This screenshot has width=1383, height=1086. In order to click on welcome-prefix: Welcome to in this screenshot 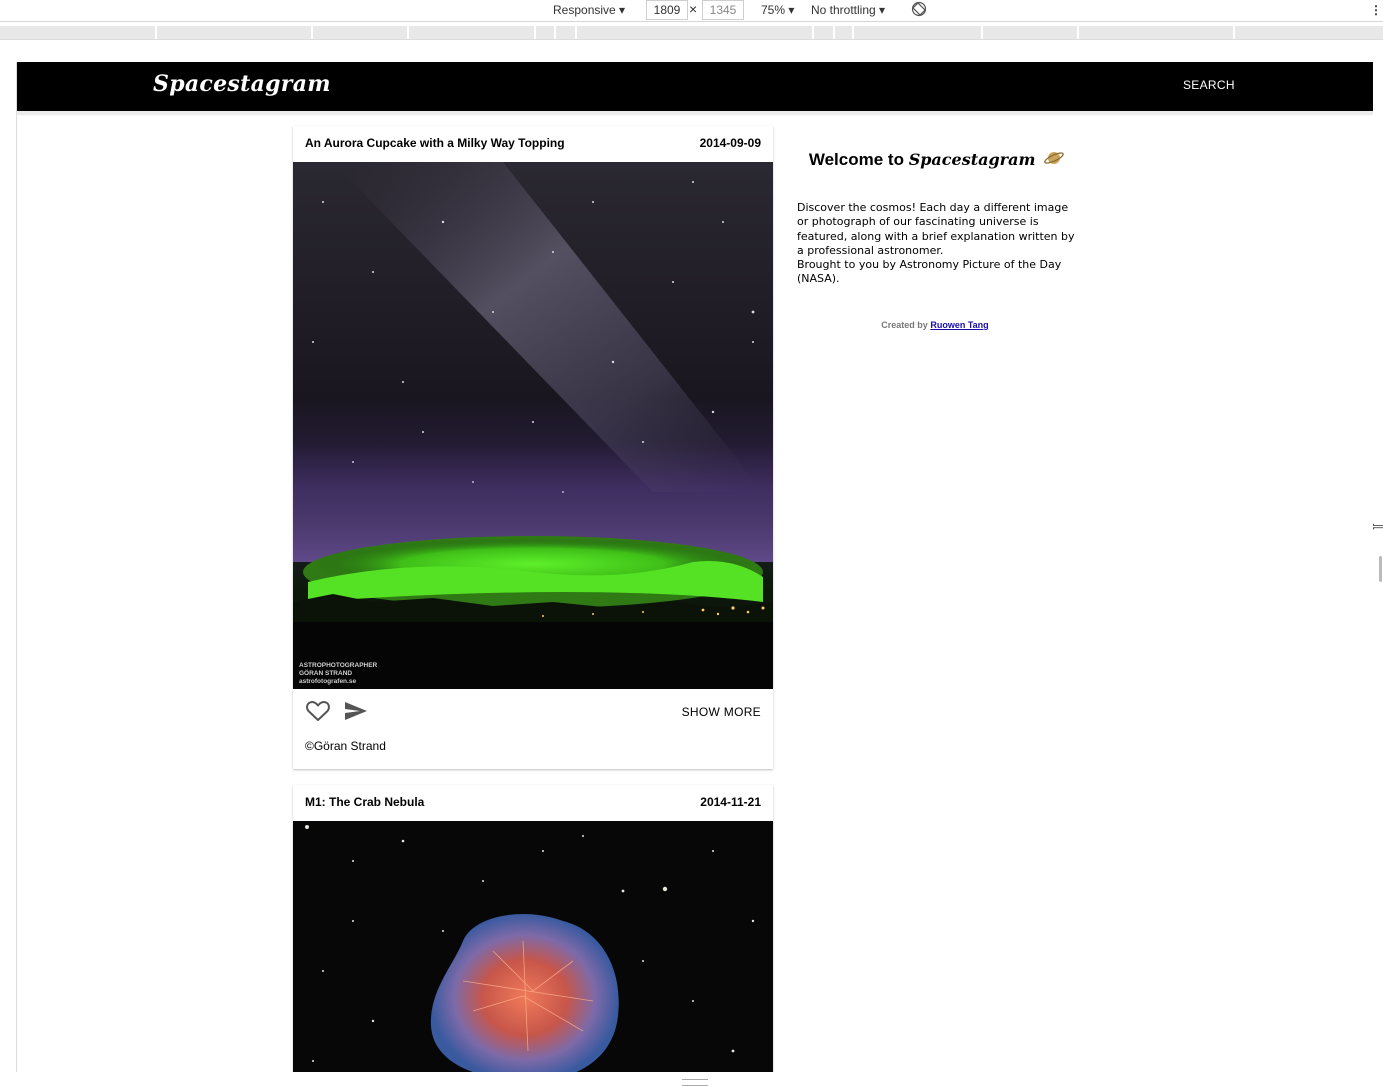, I will do `click(856, 159)`.